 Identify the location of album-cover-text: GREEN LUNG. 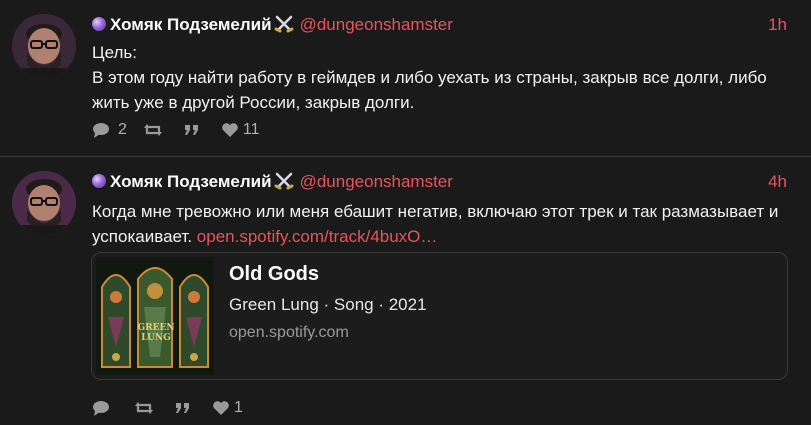
(156, 333).